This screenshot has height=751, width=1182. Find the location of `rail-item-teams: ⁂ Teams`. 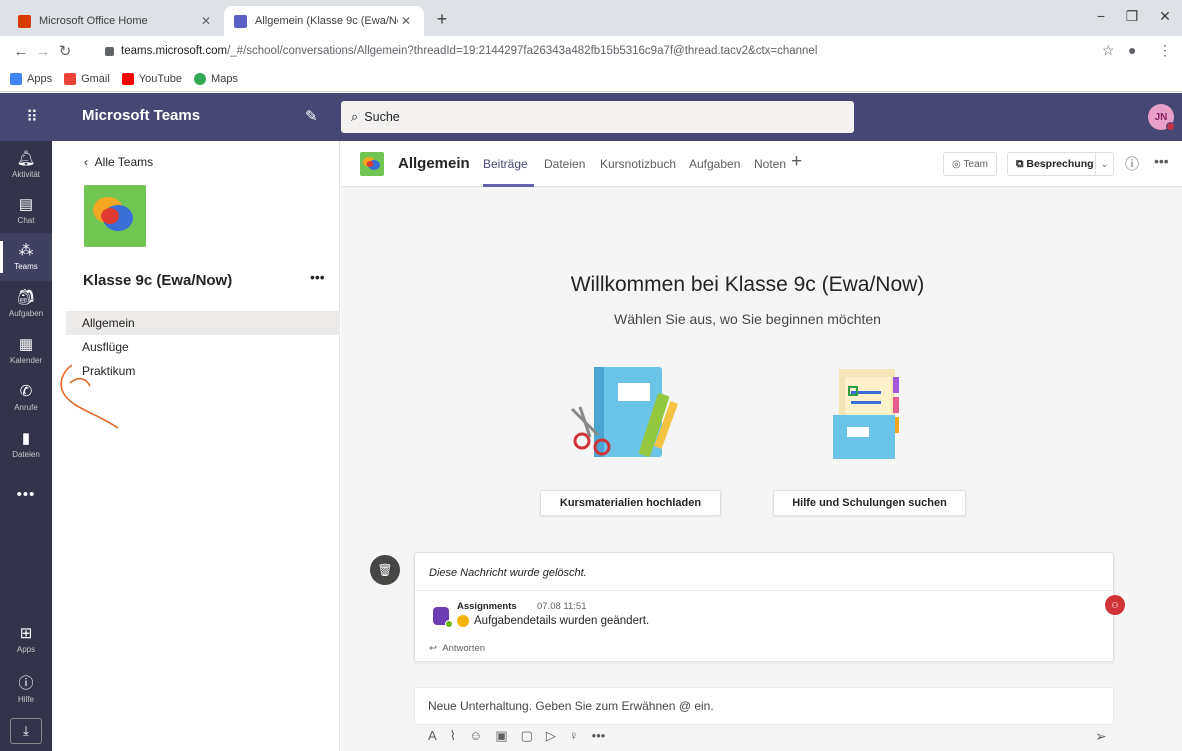

rail-item-teams: ⁂ Teams is located at coordinates (26, 257).